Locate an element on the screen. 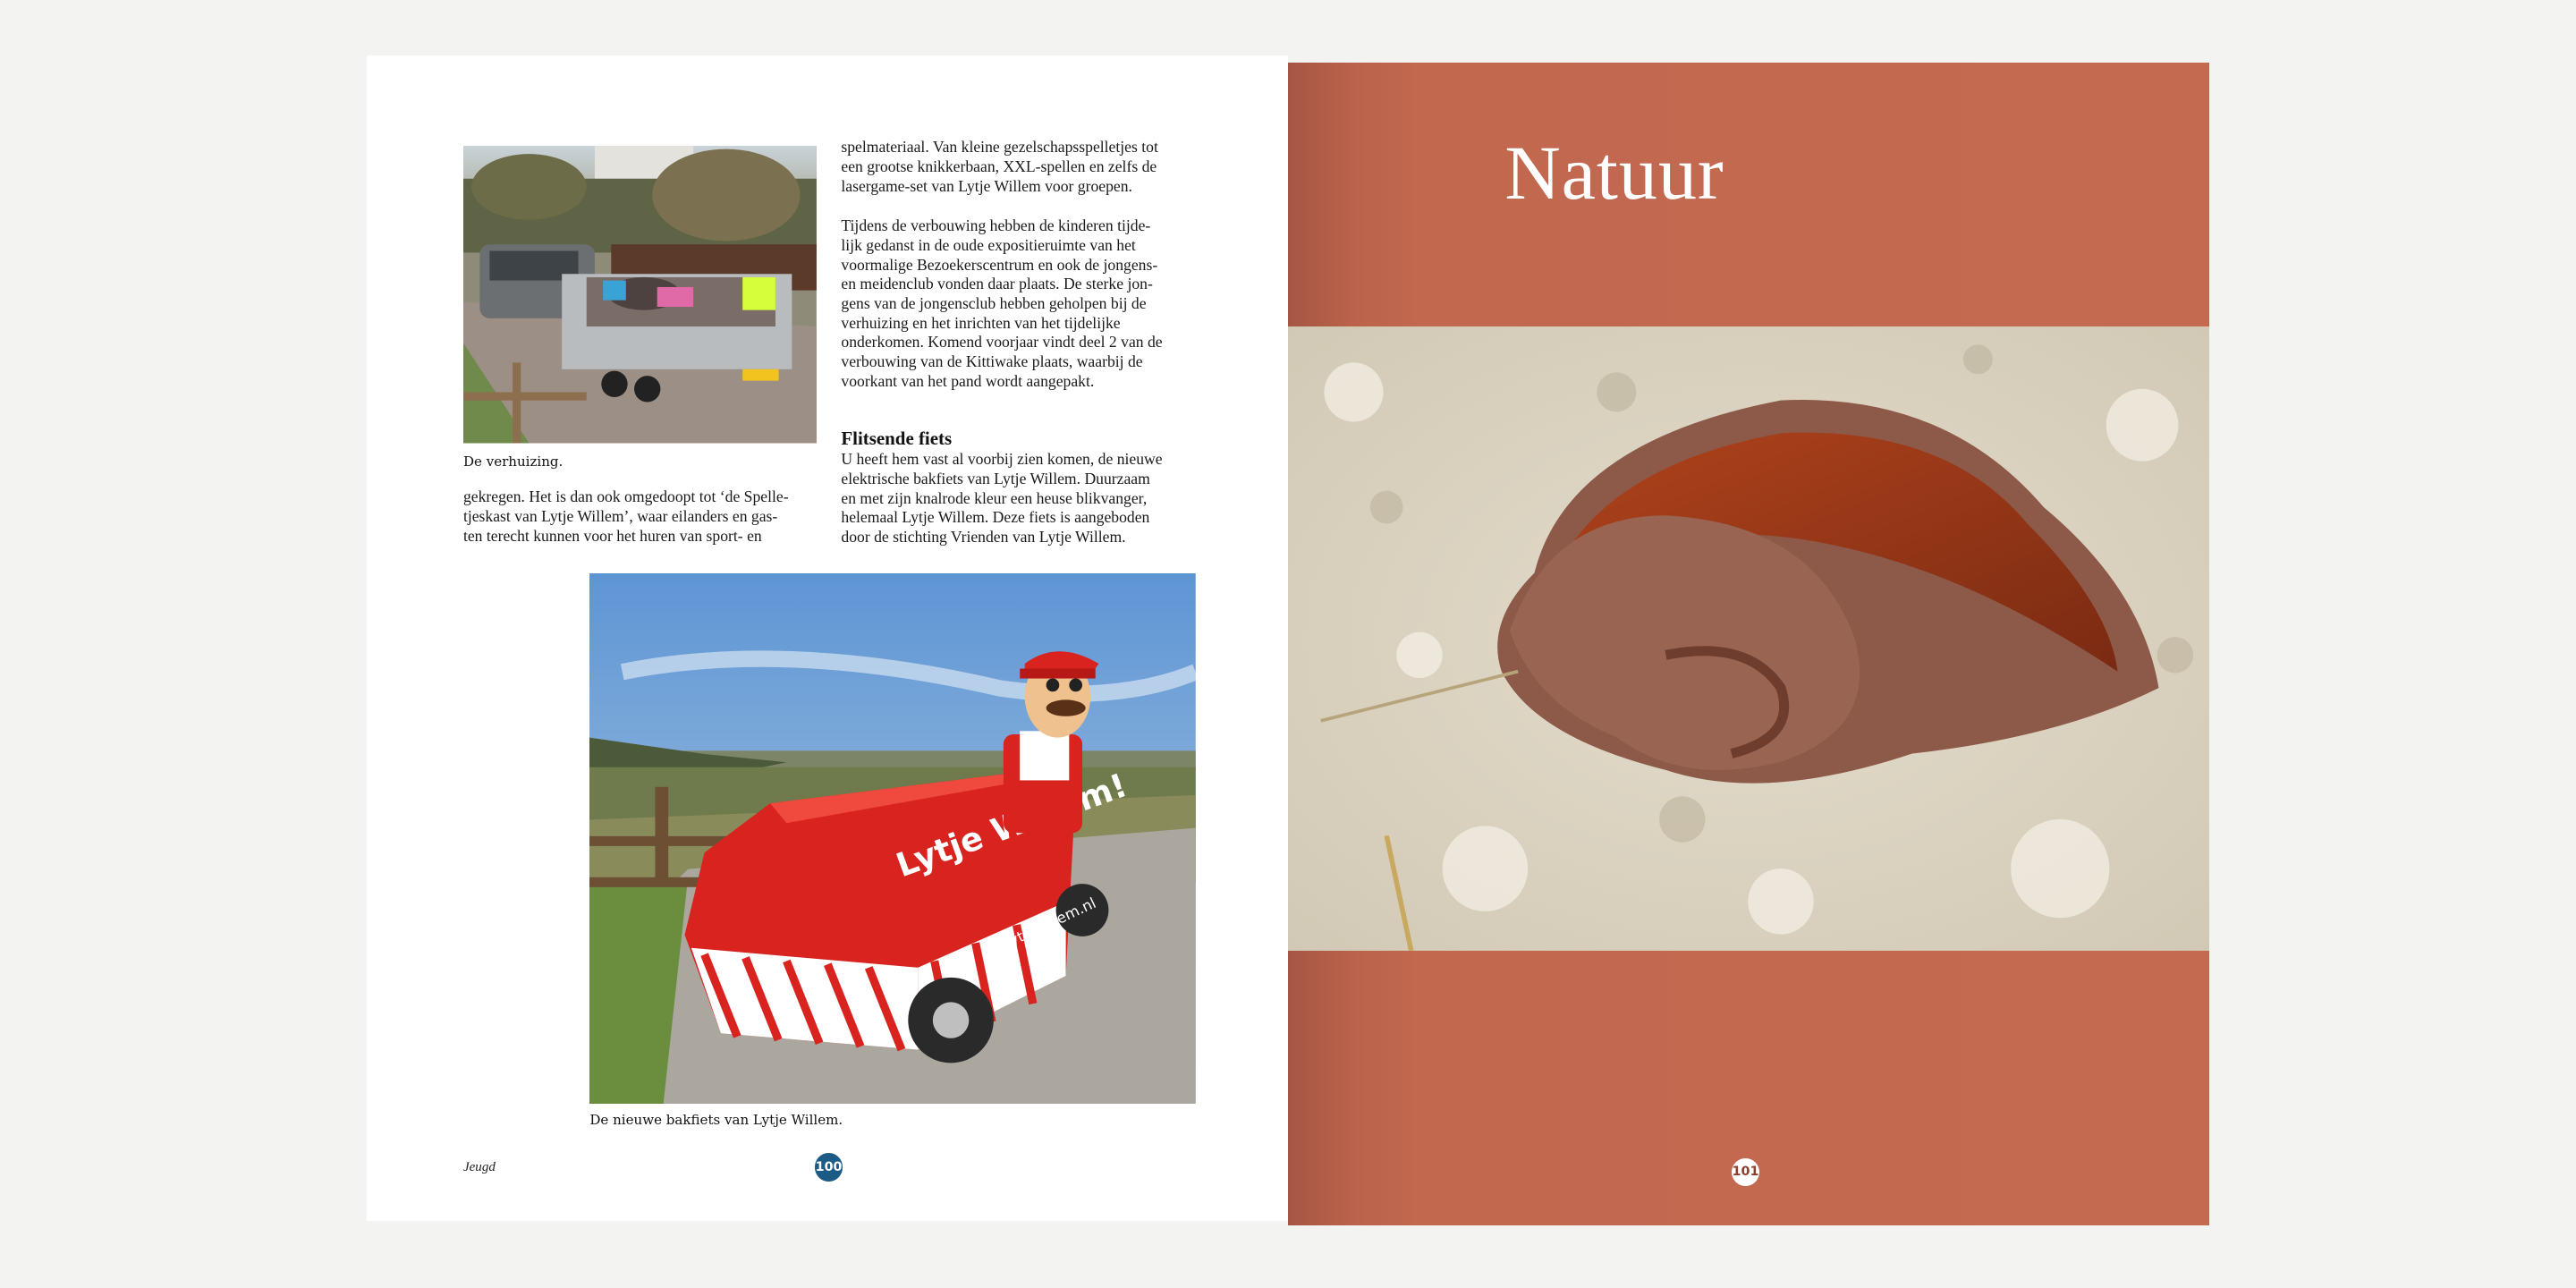 Image resolution: width=2576 pixels, height=1288 pixels. photo-cargo-bike-image: Lytje Willem! lytjewillem.nl is located at coordinates (893, 838).